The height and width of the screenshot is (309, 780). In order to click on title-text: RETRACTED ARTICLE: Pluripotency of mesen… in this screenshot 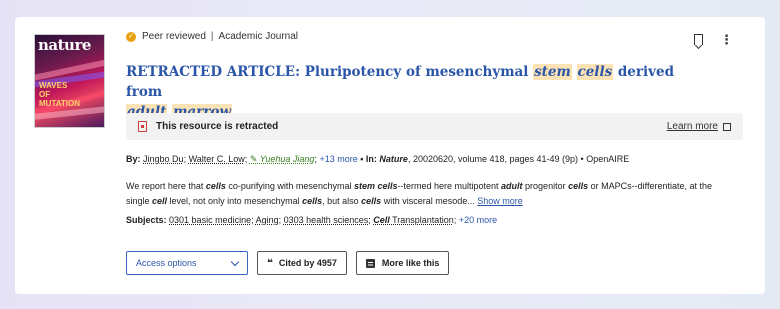, I will do `click(330, 72)`.